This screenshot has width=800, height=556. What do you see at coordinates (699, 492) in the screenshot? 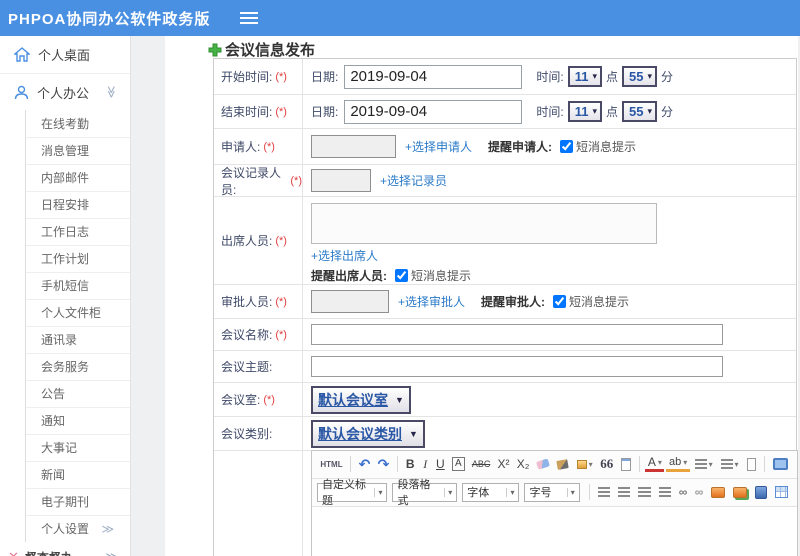
I see `unlink-icon: ∞` at bounding box center [699, 492].